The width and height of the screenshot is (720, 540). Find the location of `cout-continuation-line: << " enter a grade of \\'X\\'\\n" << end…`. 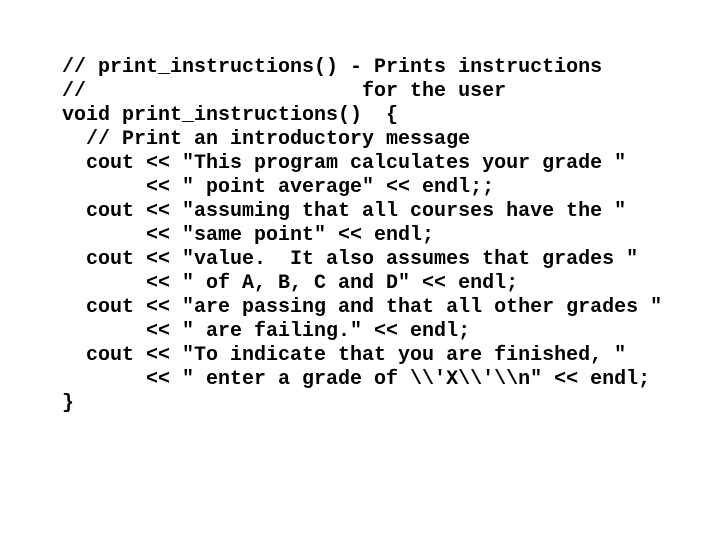

cout-continuation-line: << " enter a grade of \\'X\\'\\n" << end… is located at coordinates (356, 379).